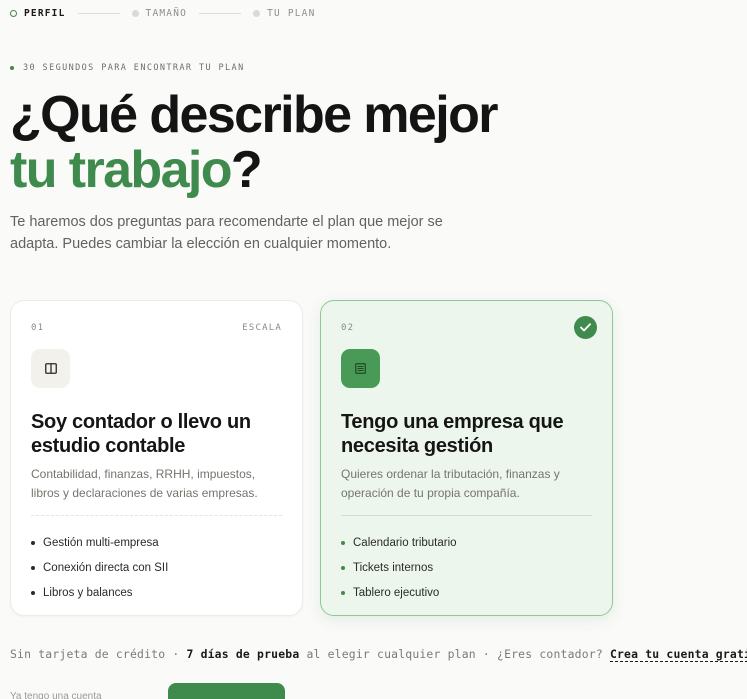  Describe the element at coordinates (396, 592) in the screenshot. I see `feature-label: Tablero ejecutivo` at that location.